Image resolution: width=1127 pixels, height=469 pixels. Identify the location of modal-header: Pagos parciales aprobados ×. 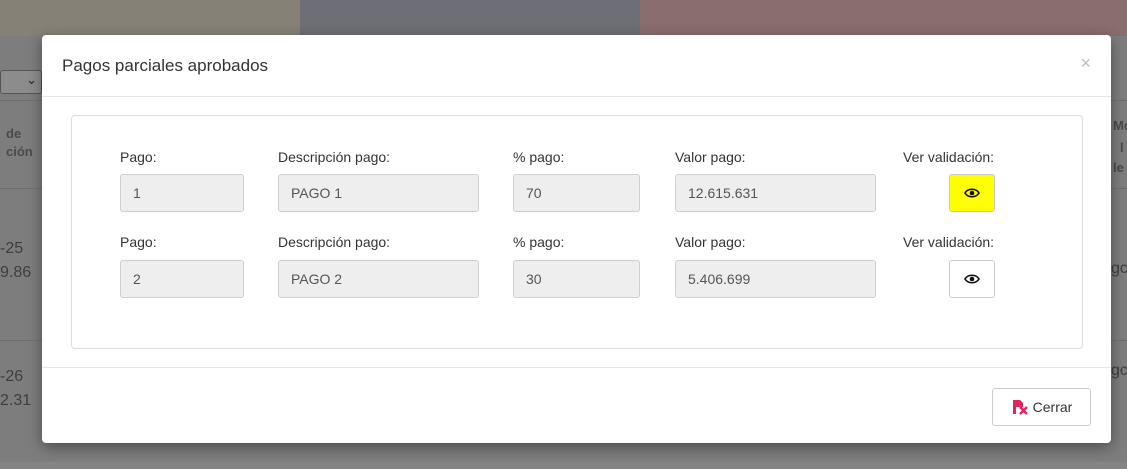
(576, 66).